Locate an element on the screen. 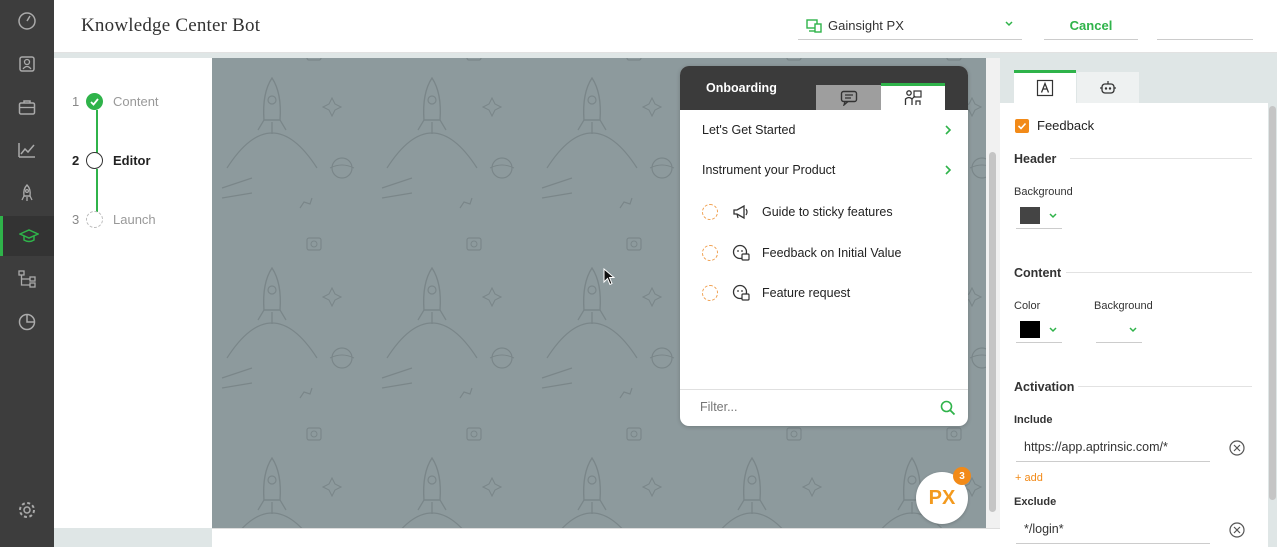  briefcase-icon is located at coordinates (27, 107).